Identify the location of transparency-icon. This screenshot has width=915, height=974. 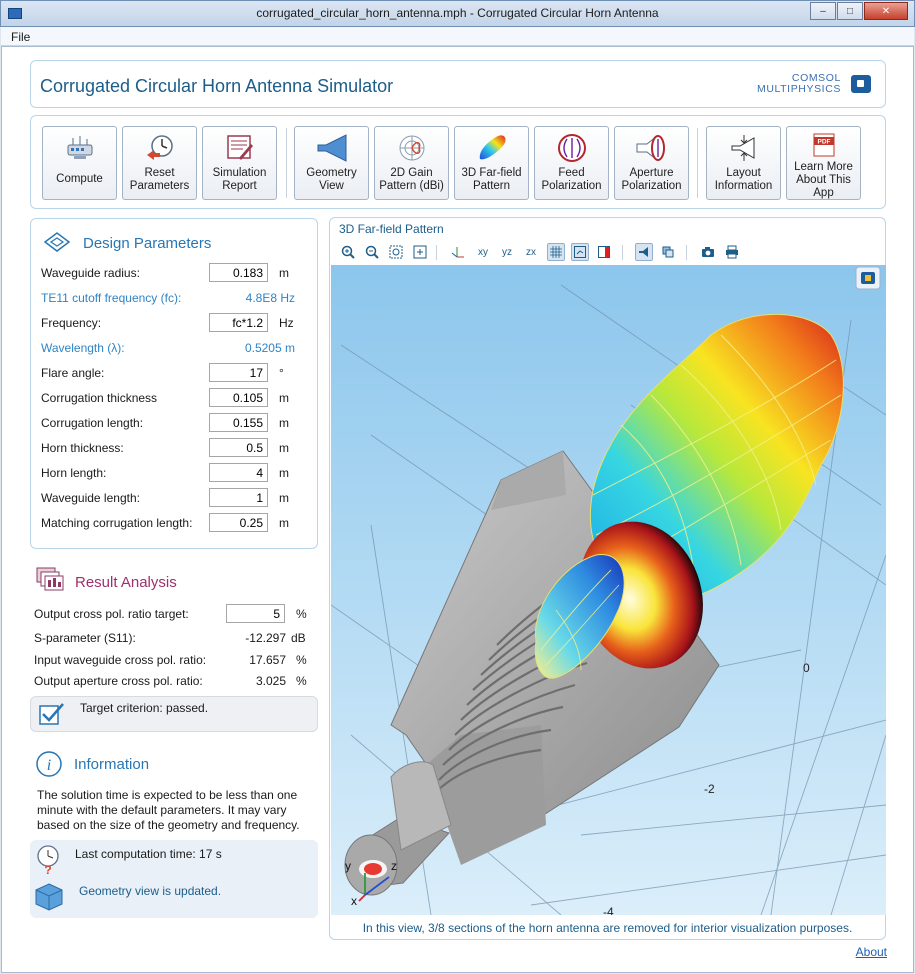
(668, 252).